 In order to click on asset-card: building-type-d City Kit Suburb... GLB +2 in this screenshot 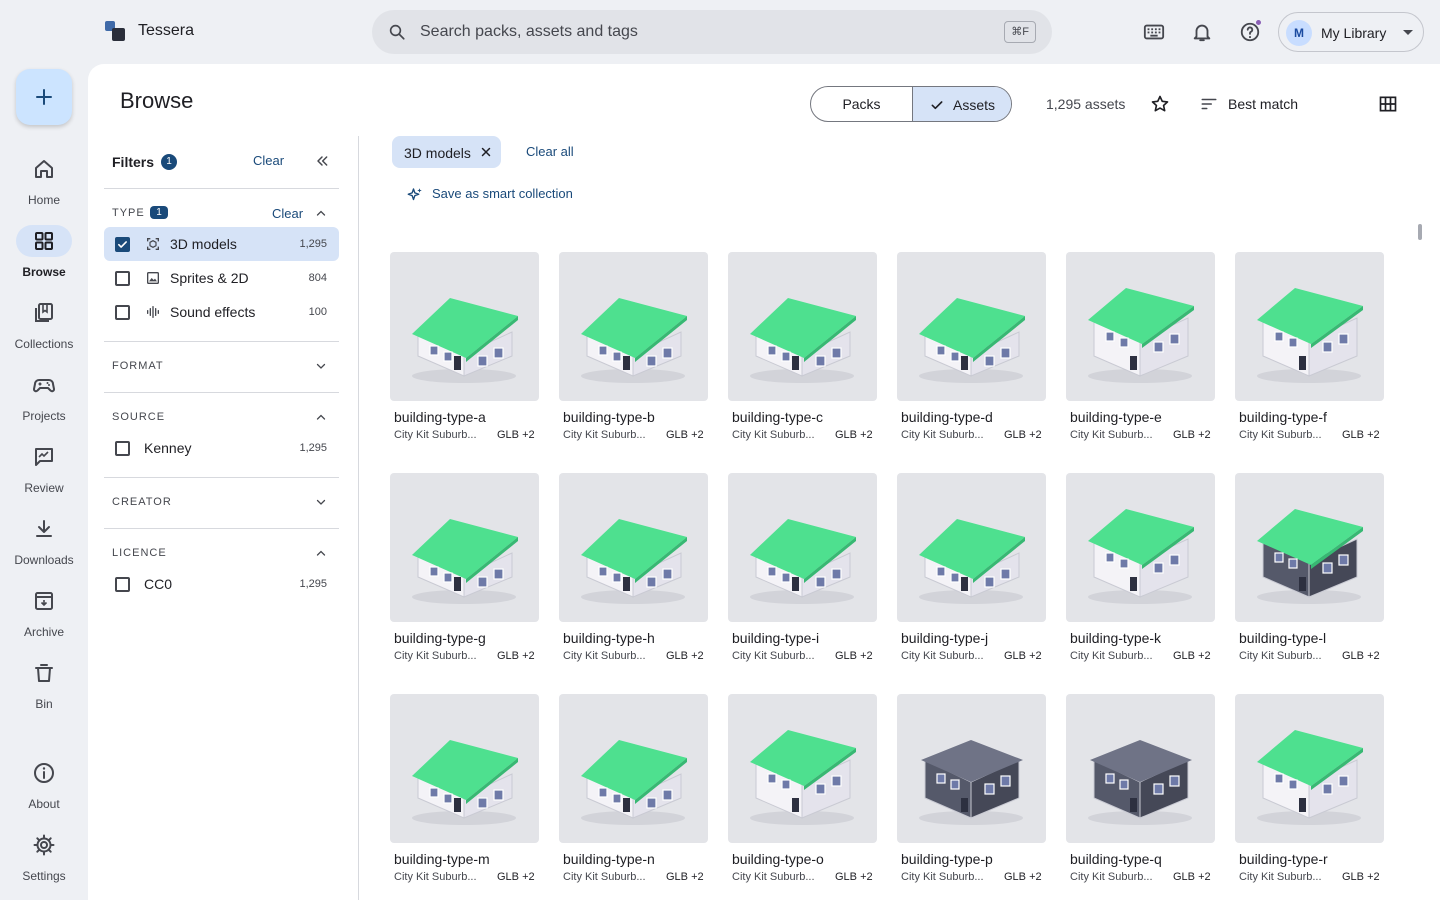, I will do `click(971, 352)`.